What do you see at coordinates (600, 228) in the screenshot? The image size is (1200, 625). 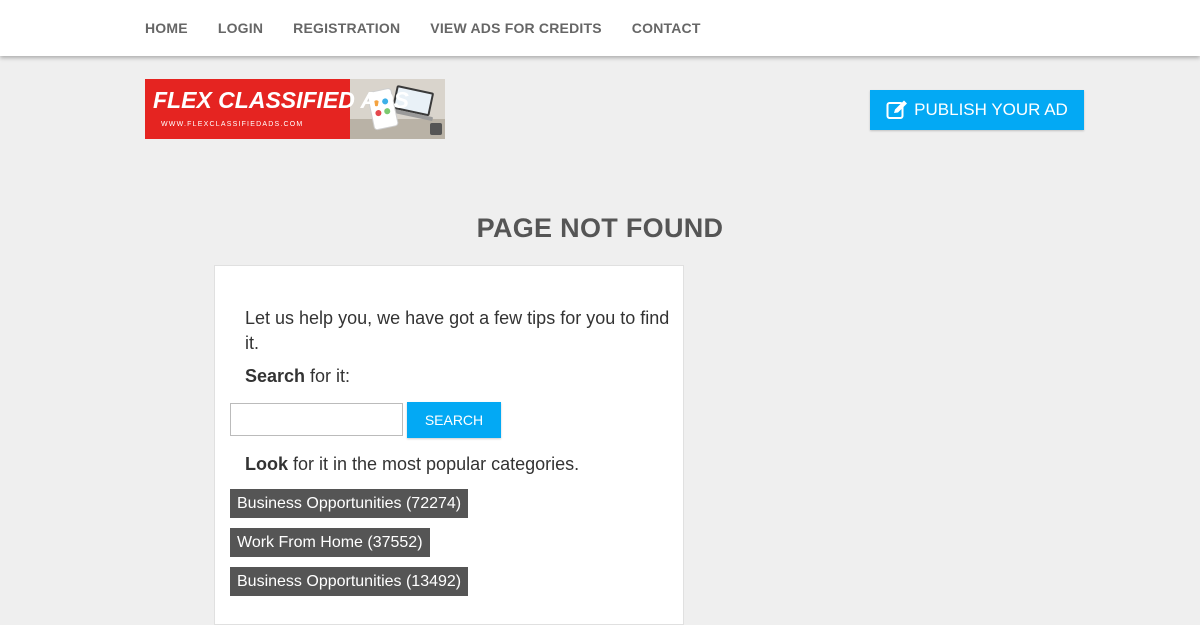 I see `page-title: PAGE NOT FOUND` at bounding box center [600, 228].